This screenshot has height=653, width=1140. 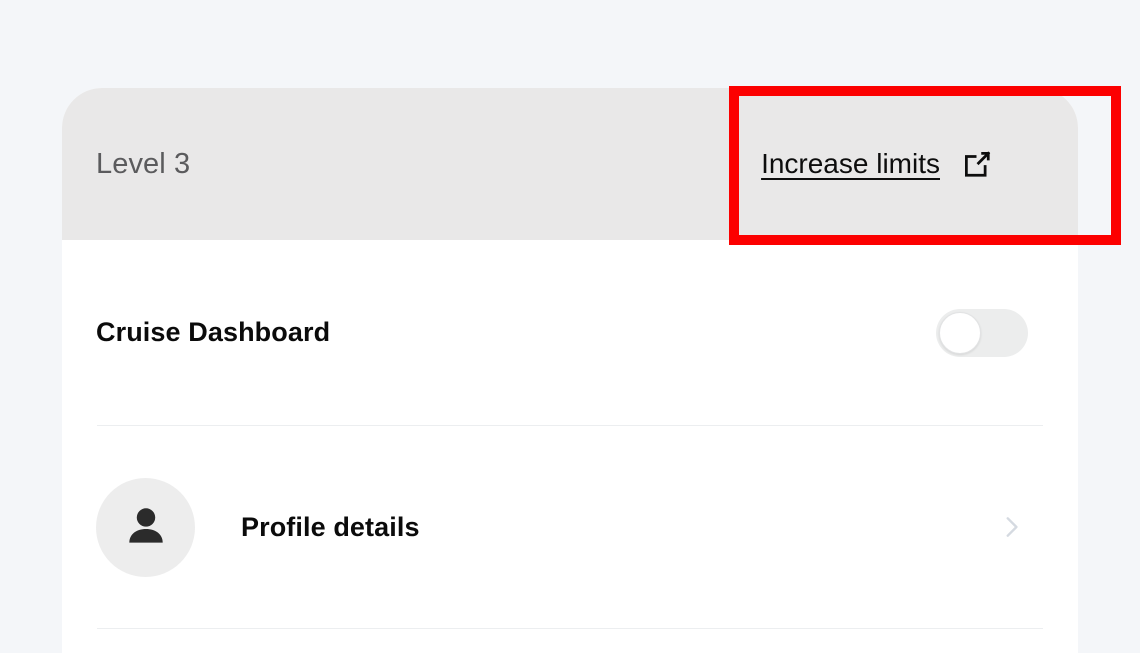 What do you see at coordinates (143, 163) in the screenshot?
I see `level-label: Level 3` at bounding box center [143, 163].